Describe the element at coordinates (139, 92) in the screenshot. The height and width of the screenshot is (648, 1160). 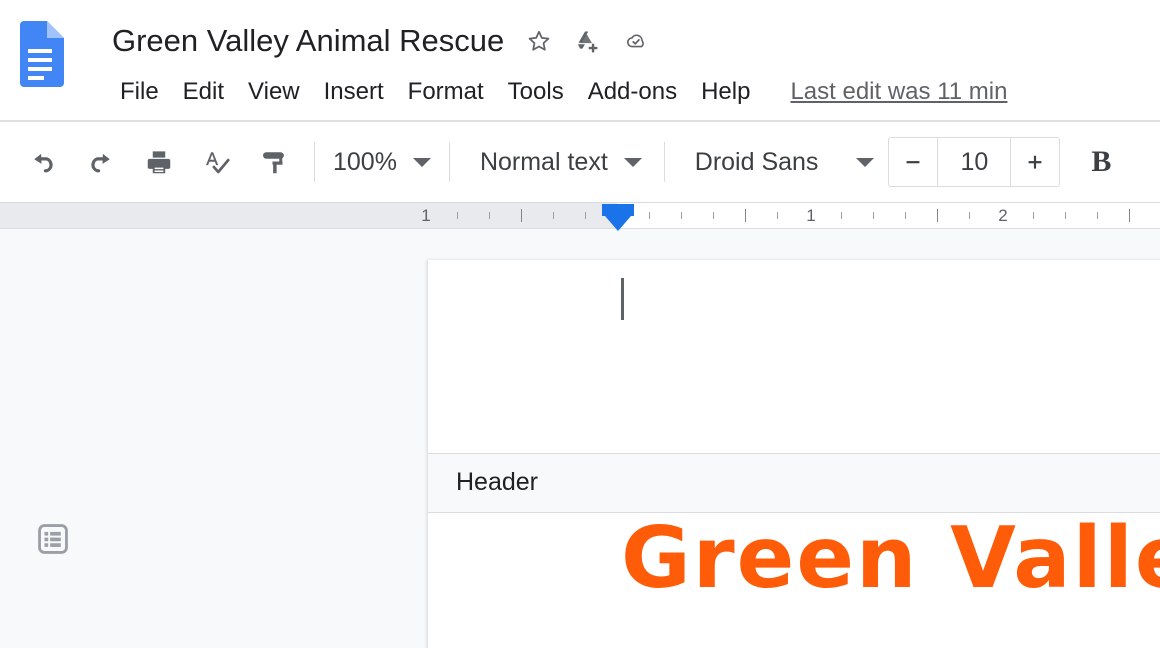
I see `menu-item-file: File` at that location.